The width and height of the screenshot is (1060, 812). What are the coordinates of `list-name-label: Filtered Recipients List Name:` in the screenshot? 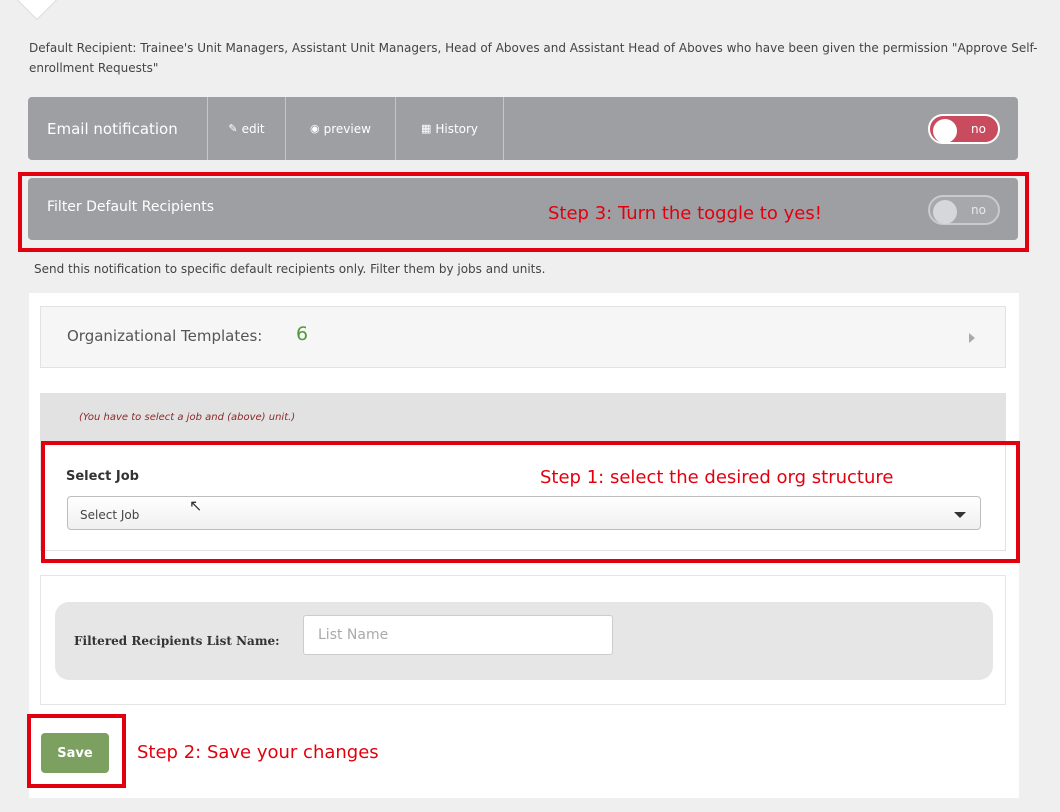 It's located at (177, 641).